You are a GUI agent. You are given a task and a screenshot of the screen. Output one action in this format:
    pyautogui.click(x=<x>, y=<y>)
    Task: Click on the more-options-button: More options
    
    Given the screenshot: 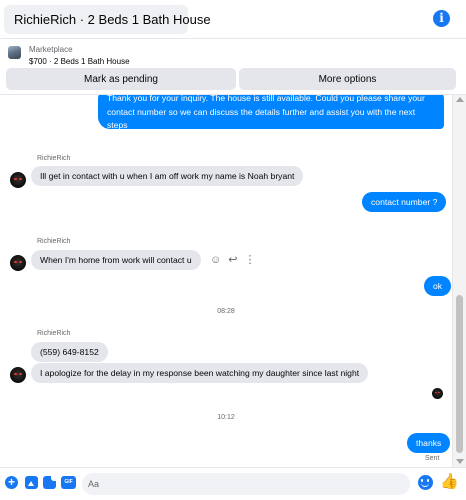 What is the action you would take?
    pyautogui.click(x=347, y=79)
    